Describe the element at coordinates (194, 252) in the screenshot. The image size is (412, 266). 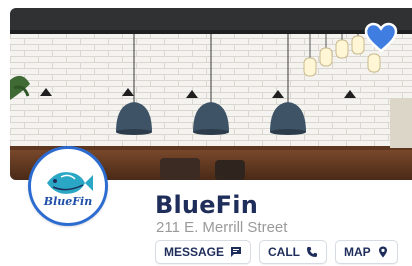
I see `message-button-label: MESSAGE` at that location.